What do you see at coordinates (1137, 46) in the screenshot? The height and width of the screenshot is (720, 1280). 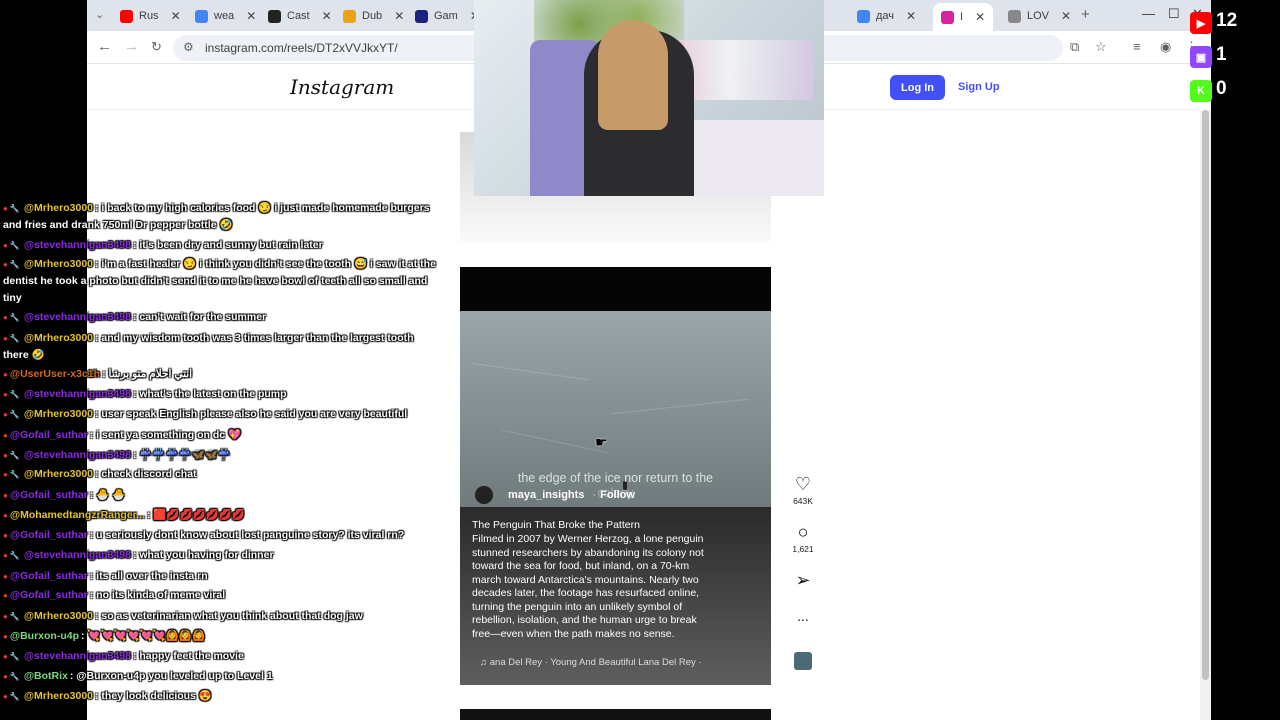 I see `tab-media-icon: ≡` at bounding box center [1137, 46].